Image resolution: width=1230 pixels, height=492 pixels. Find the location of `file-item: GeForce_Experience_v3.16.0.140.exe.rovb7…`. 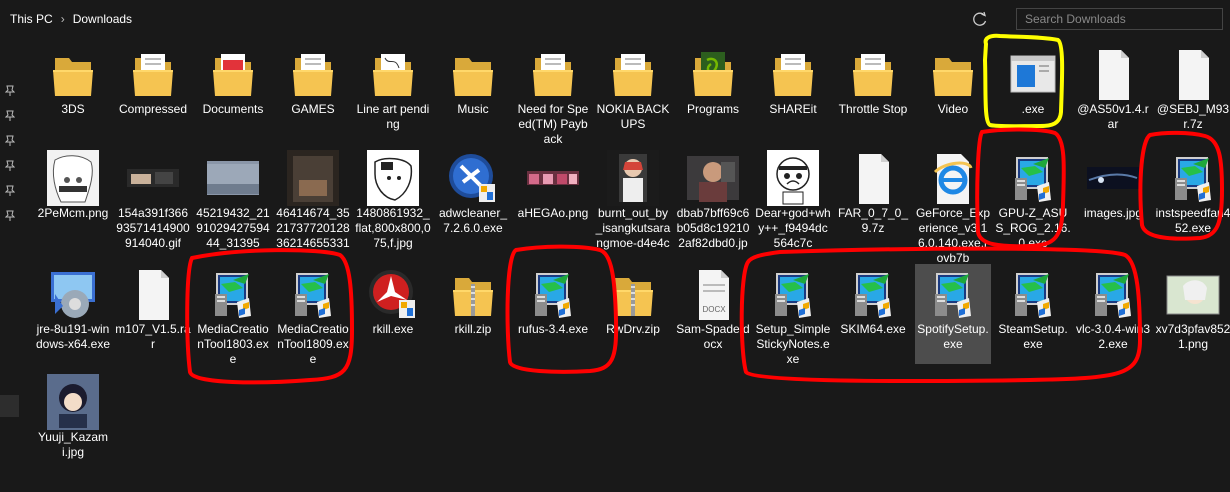

file-item: GeForce_Experience_v3.16.0.140.exe.rovb7… is located at coordinates (953, 206).